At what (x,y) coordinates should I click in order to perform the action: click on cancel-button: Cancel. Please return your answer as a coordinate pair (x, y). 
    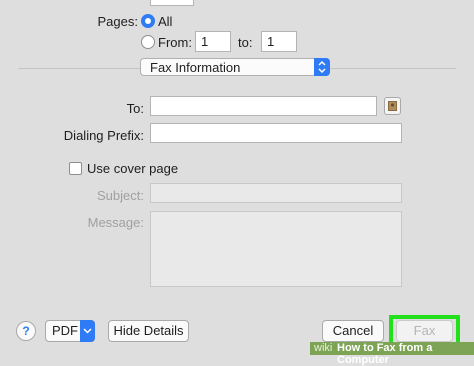
    Looking at the image, I should click on (353, 331).